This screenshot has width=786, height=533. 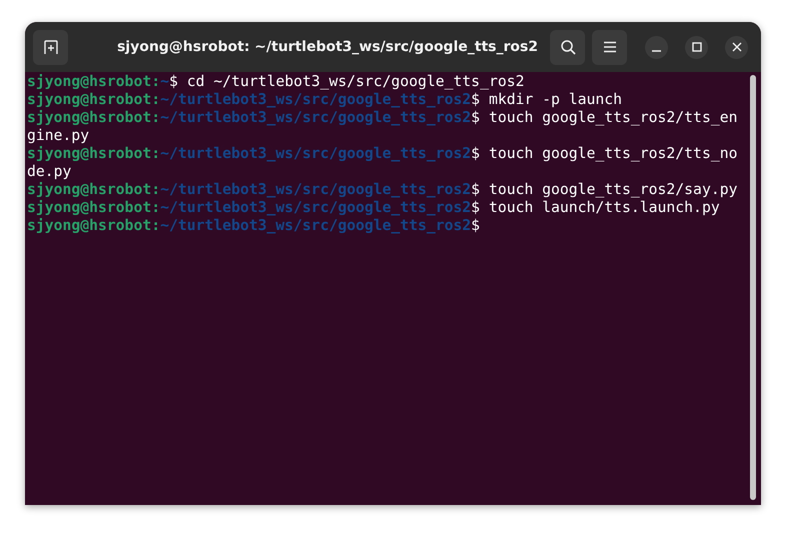 What do you see at coordinates (604, 207) in the screenshot?
I see `command-text: touch launch/tts.launch.py` at bounding box center [604, 207].